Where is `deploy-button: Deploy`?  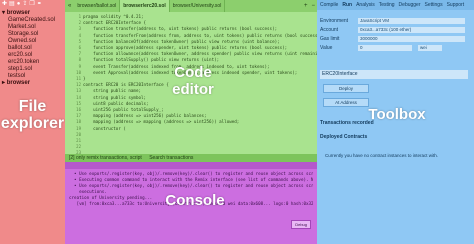 deploy-button: Deploy is located at coordinates (346, 88).